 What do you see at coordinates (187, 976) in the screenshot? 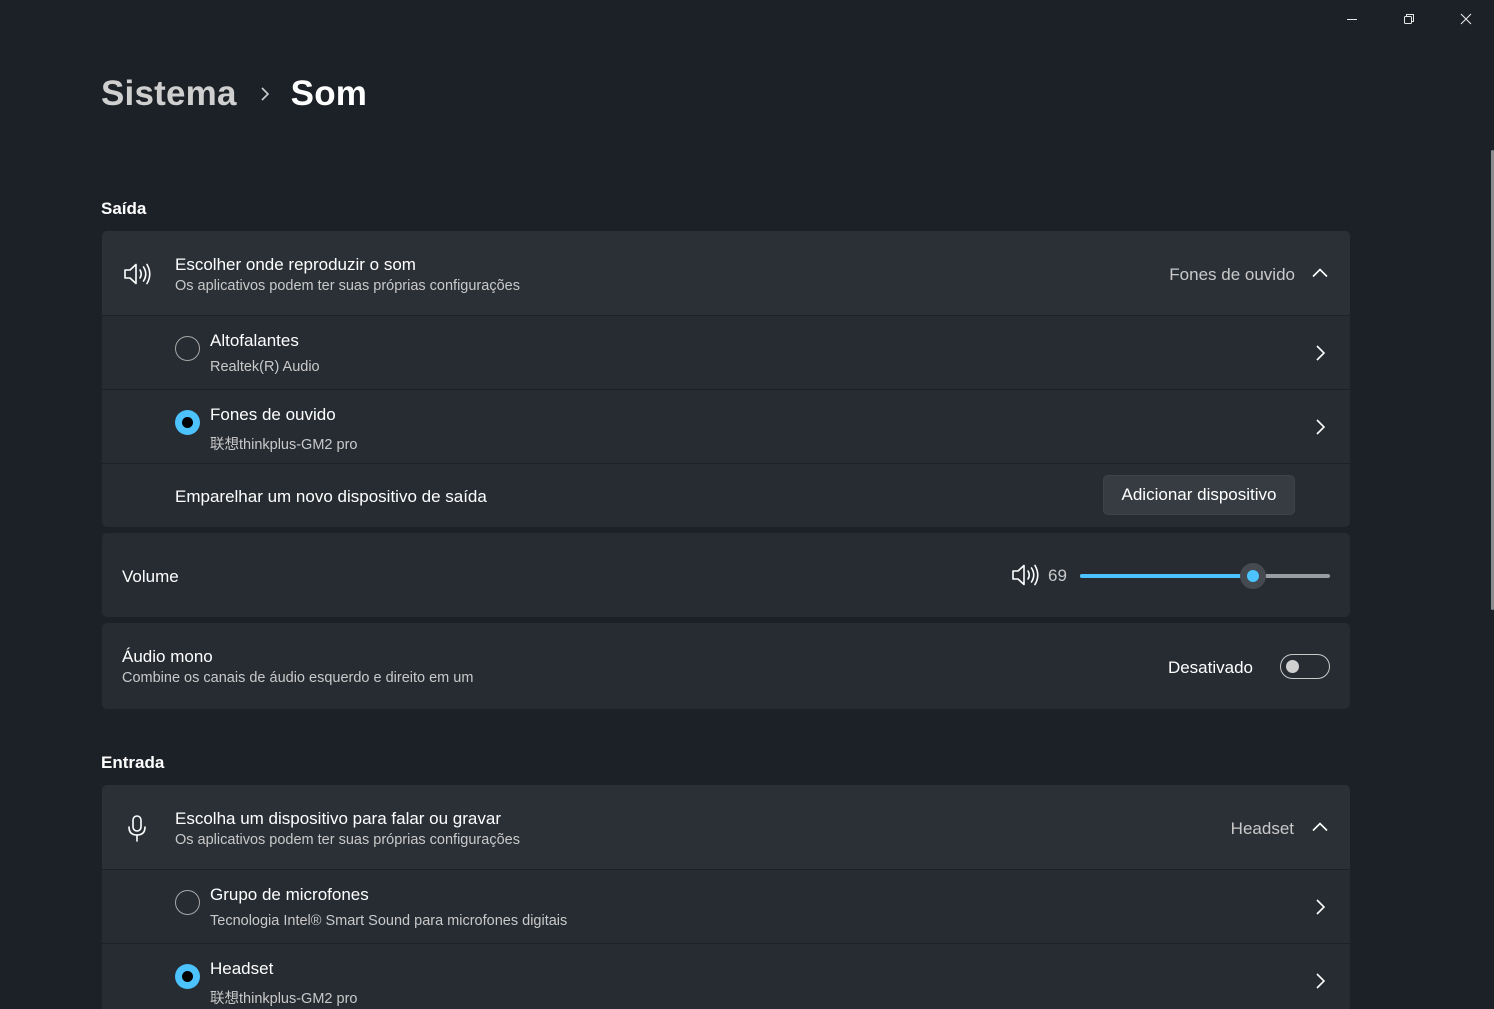
I see `input-device-radio-selected` at bounding box center [187, 976].